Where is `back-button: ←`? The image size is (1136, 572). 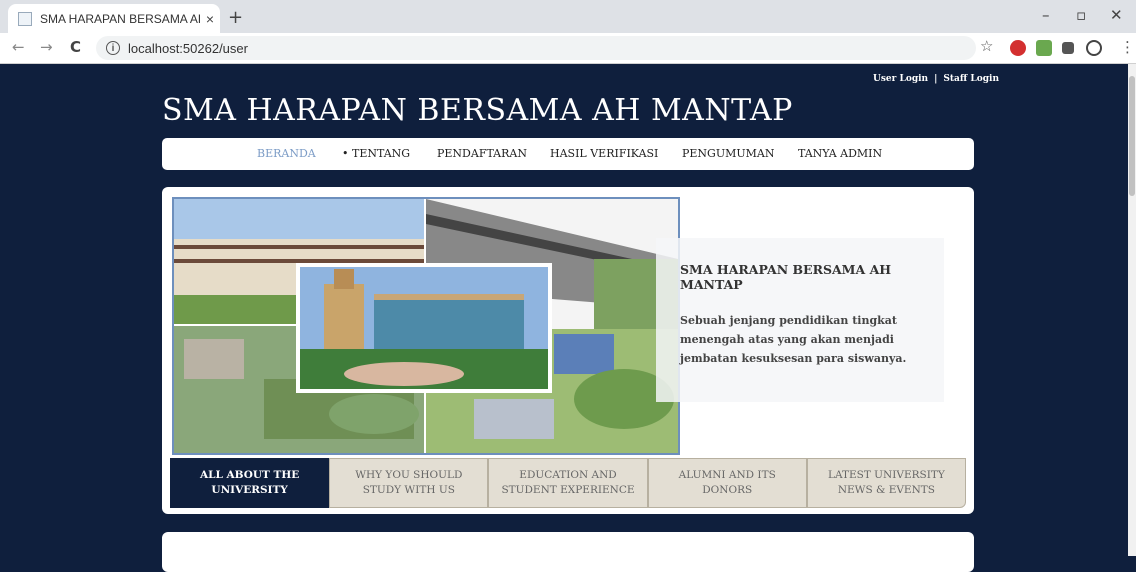 back-button: ← is located at coordinates (18, 47).